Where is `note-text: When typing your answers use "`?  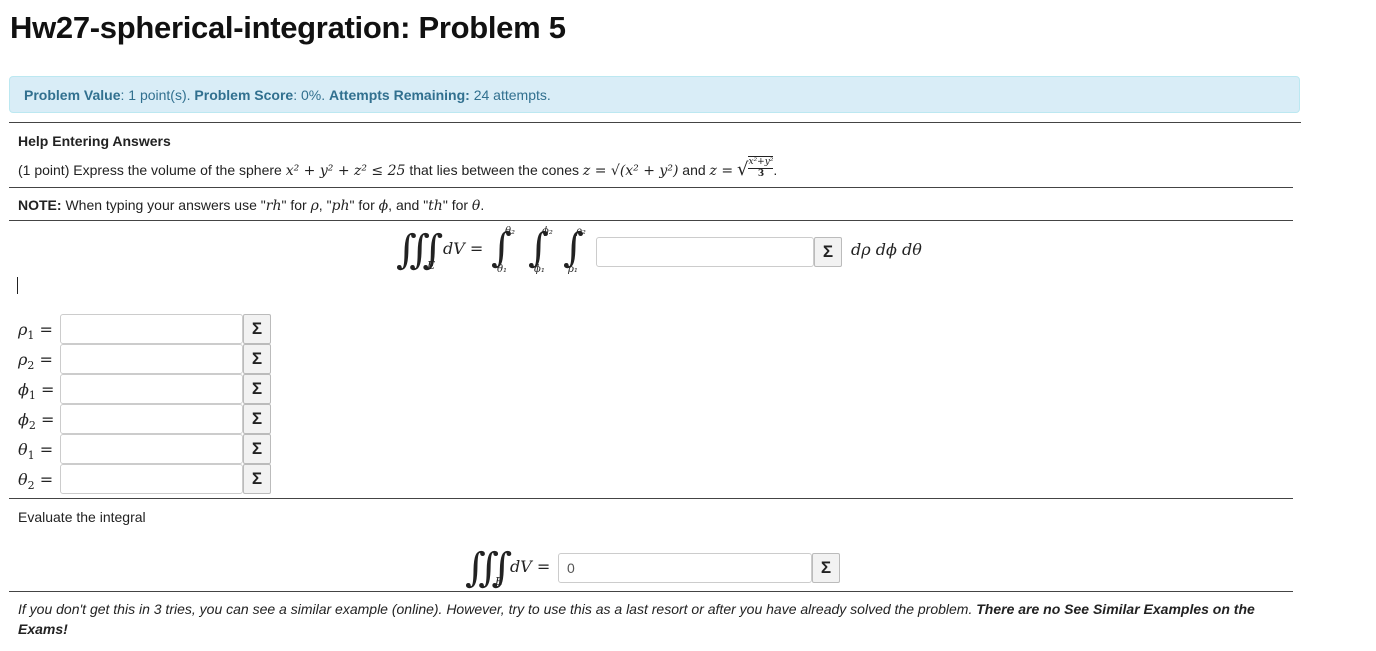 note-text: When typing your answers use " is located at coordinates (165, 205).